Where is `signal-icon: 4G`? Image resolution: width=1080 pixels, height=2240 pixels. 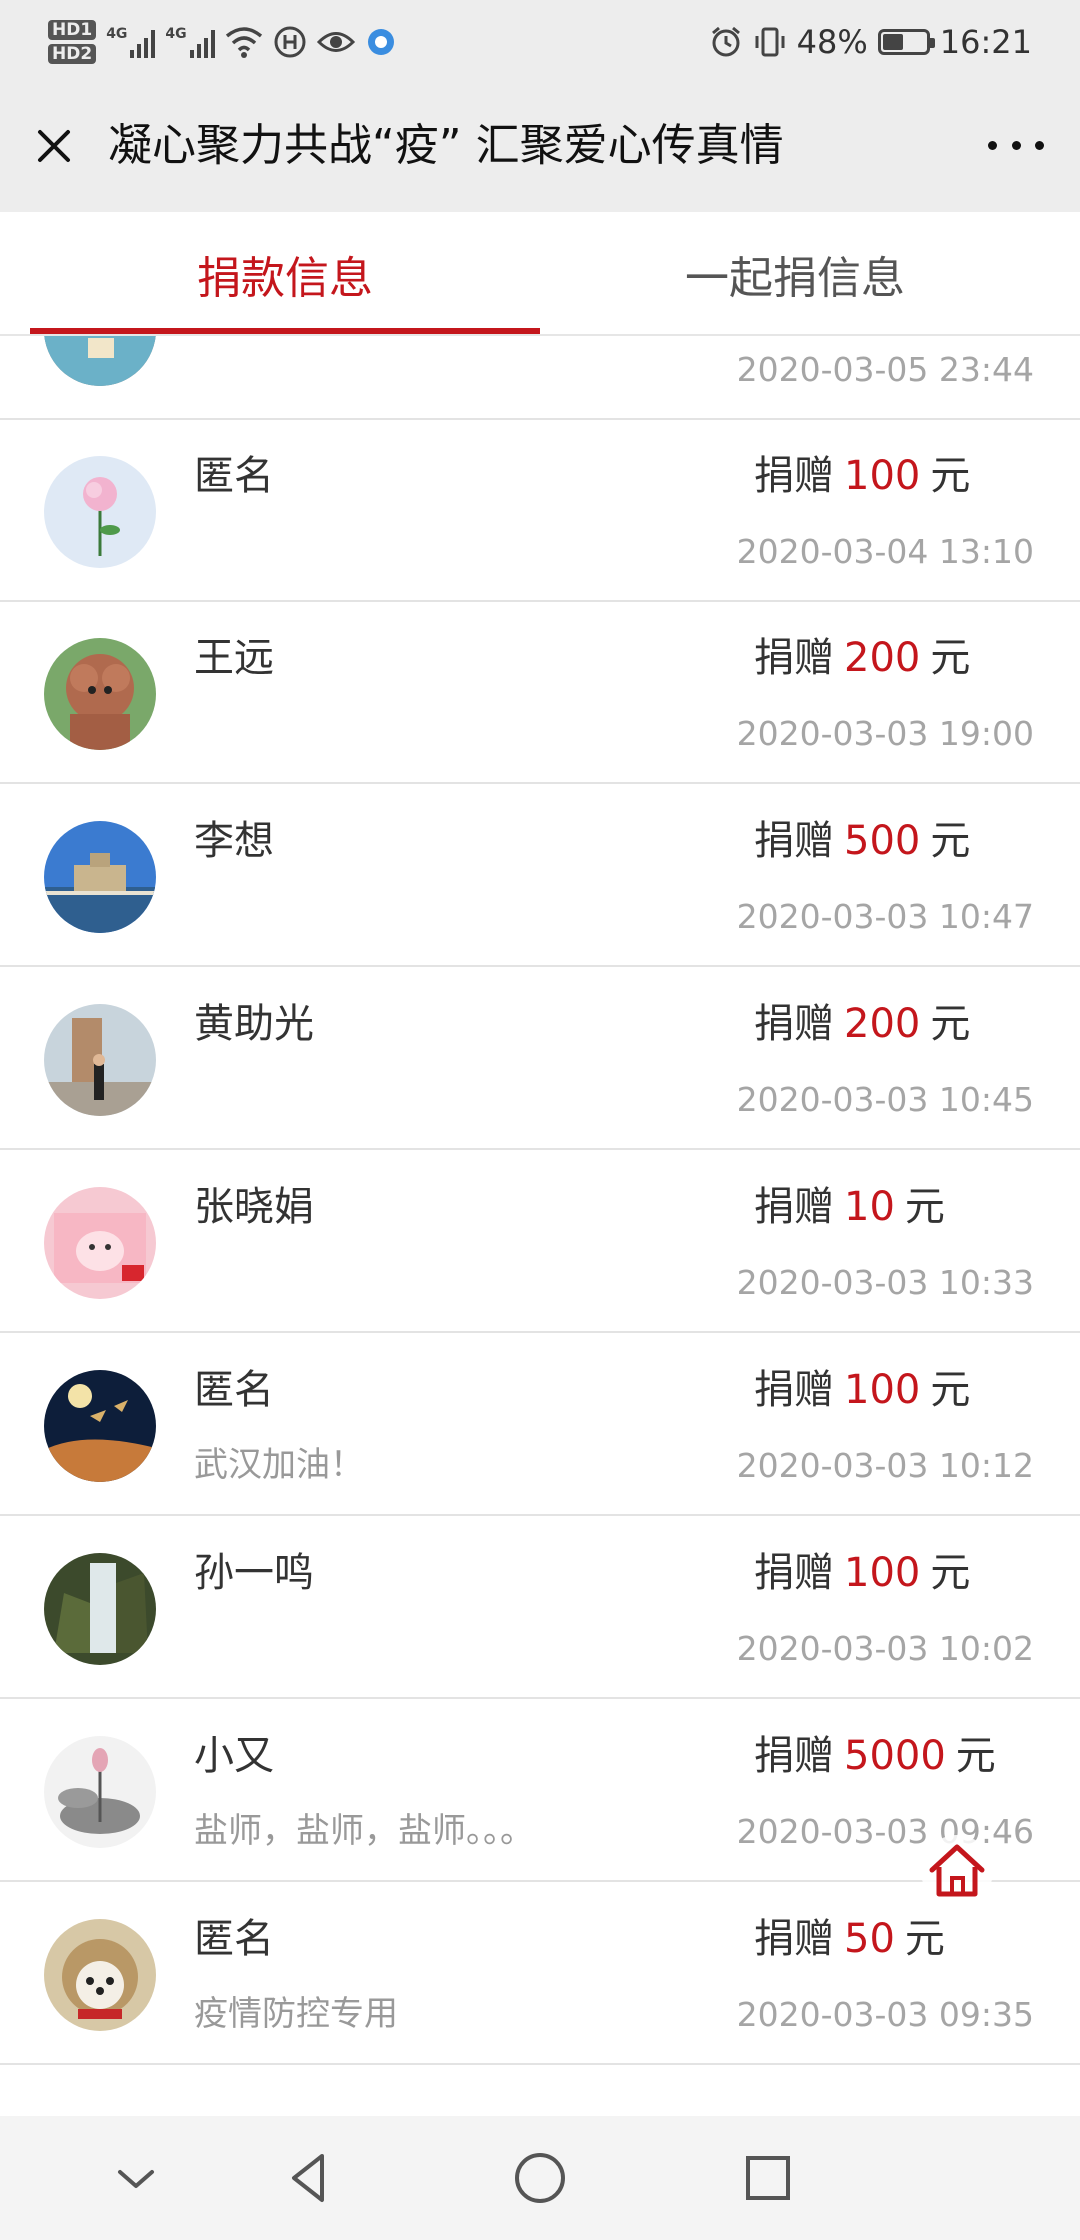
signal-icon: 4G is located at coordinates (131, 42).